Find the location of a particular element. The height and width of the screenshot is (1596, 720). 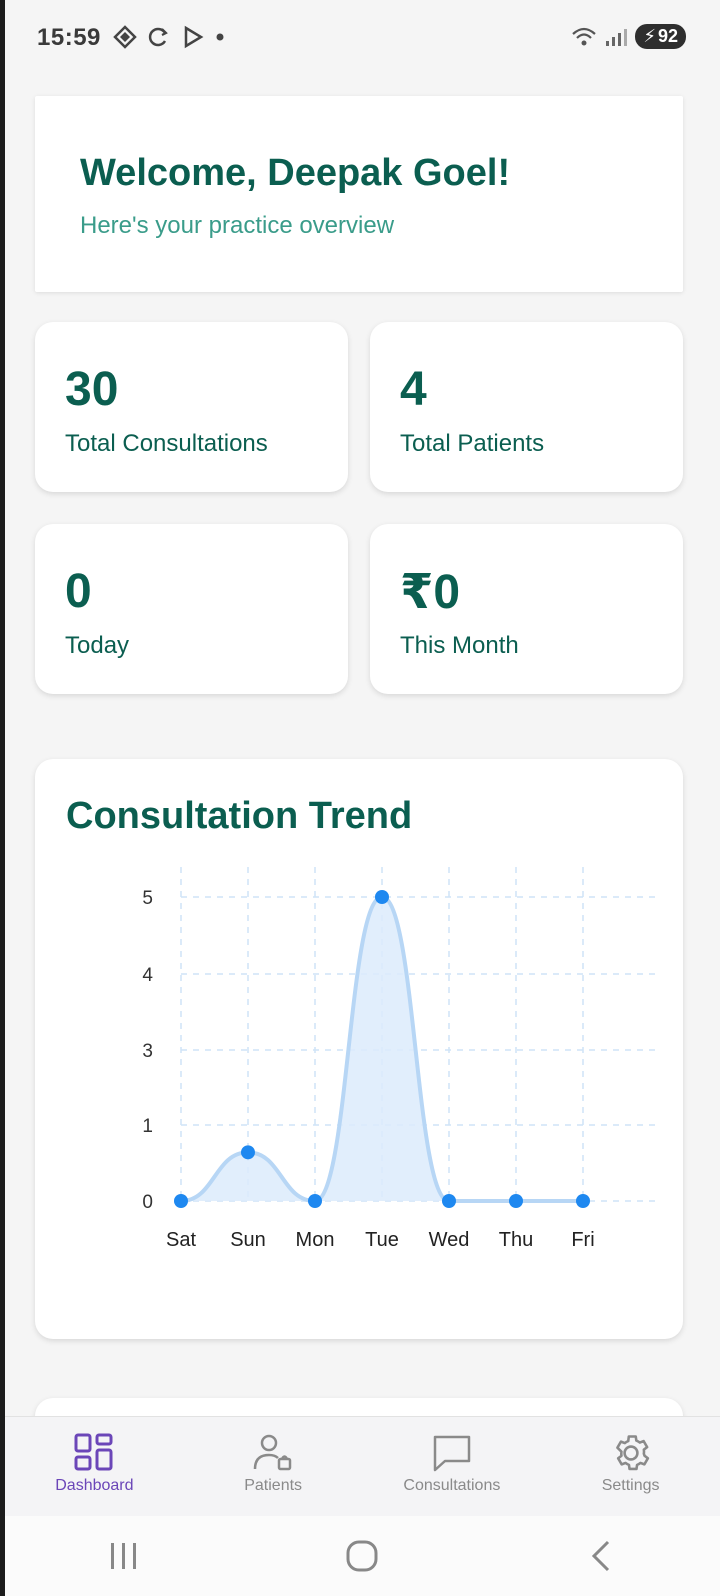

chart-title: Consultation Trend is located at coordinates (239, 816).